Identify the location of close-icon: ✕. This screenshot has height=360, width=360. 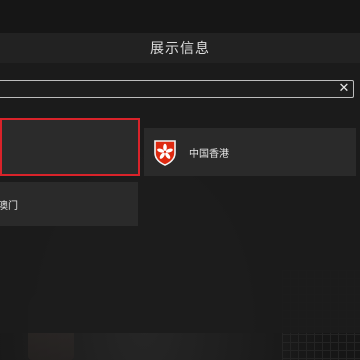
(344, 89).